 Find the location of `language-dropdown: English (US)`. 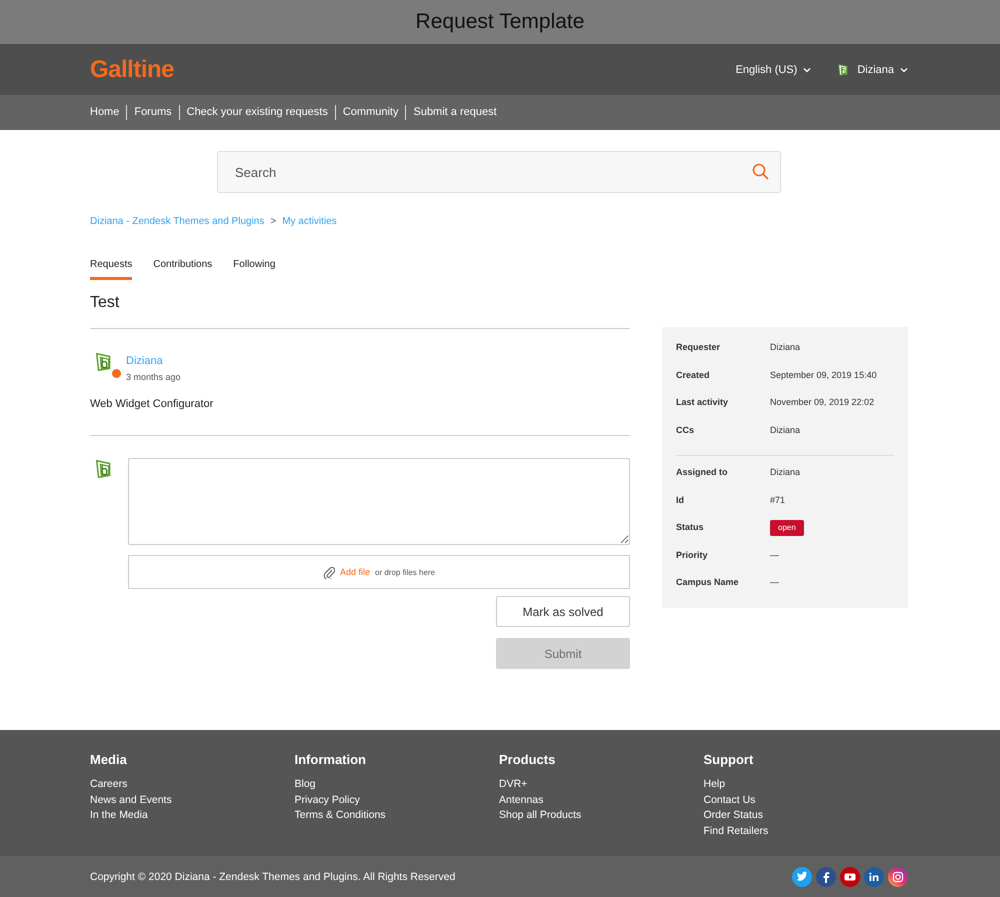

language-dropdown: English (US) is located at coordinates (774, 70).